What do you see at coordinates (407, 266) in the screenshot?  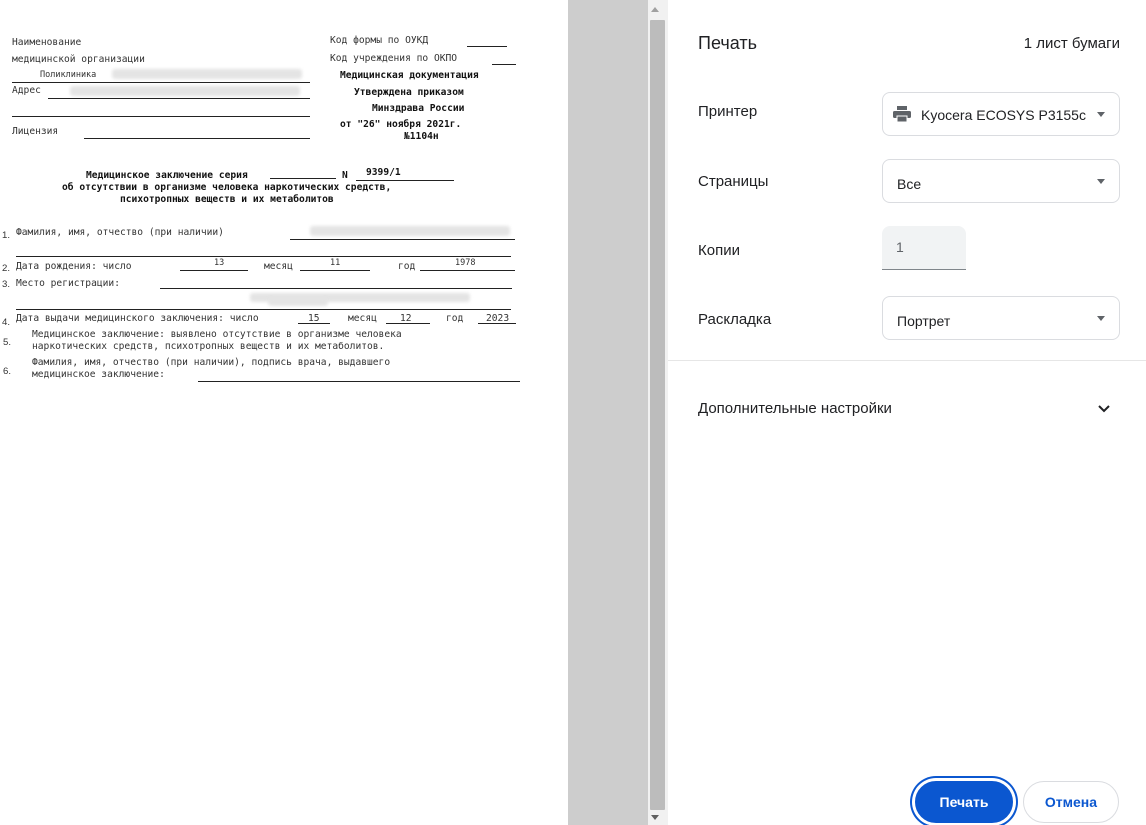 I see `birth-year-label: год` at bounding box center [407, 266].